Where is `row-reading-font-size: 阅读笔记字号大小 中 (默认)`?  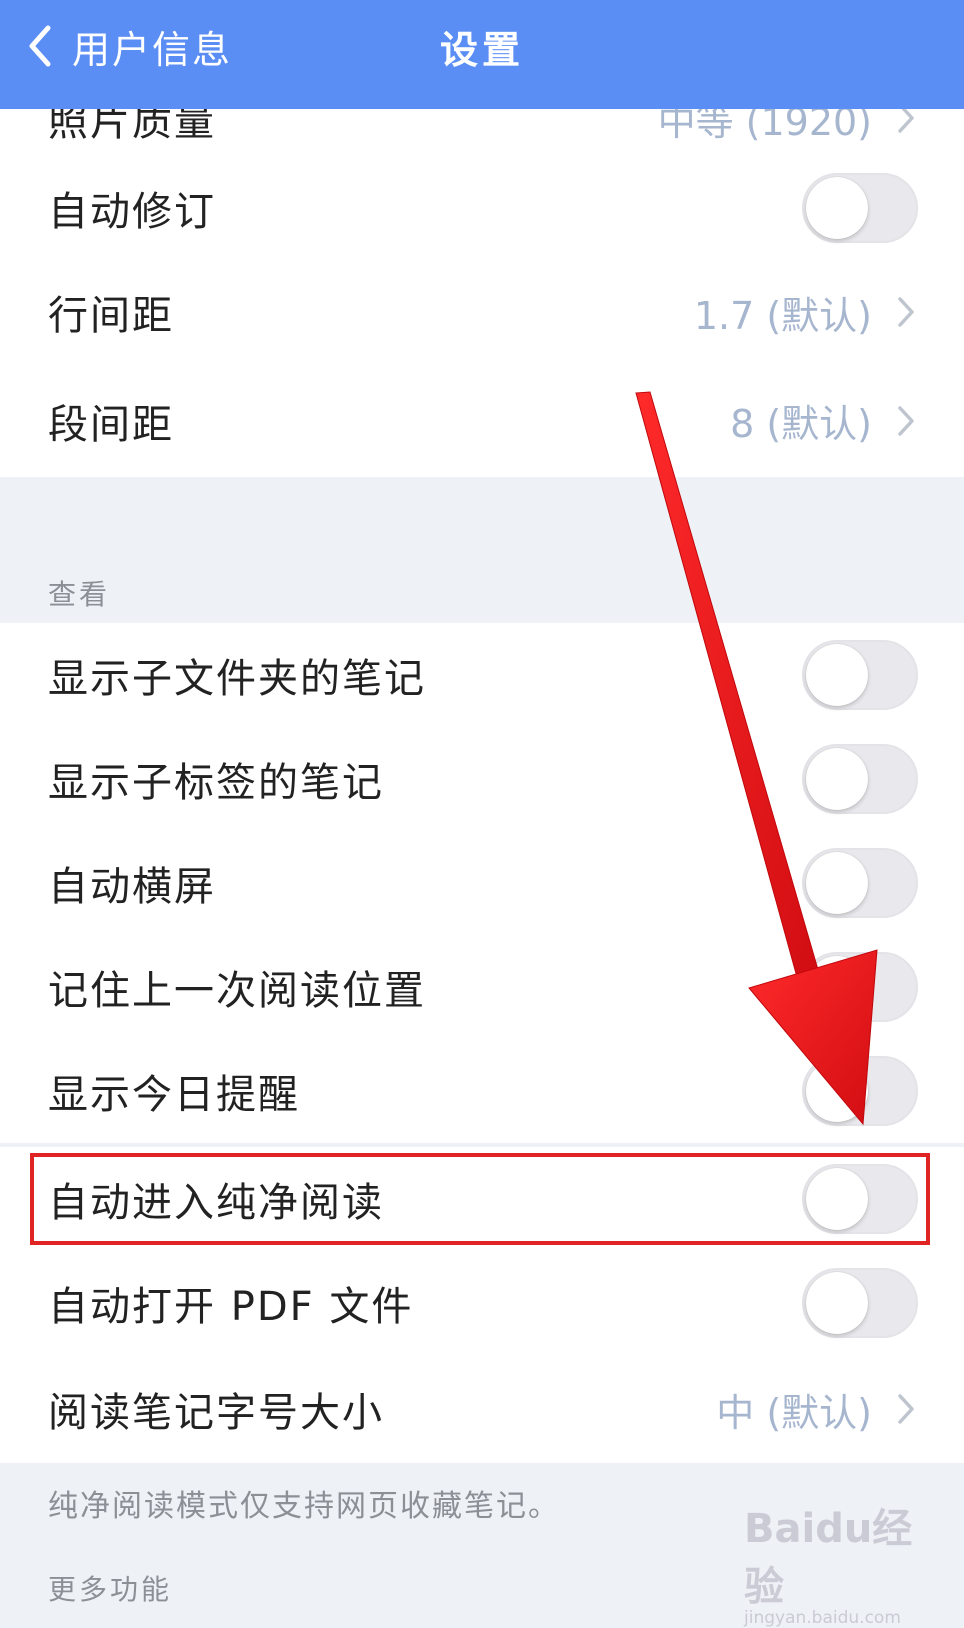 row-reading-font-size: 阅读笔记字号大小 中 (默认) is located at coordinates (482, 1409).